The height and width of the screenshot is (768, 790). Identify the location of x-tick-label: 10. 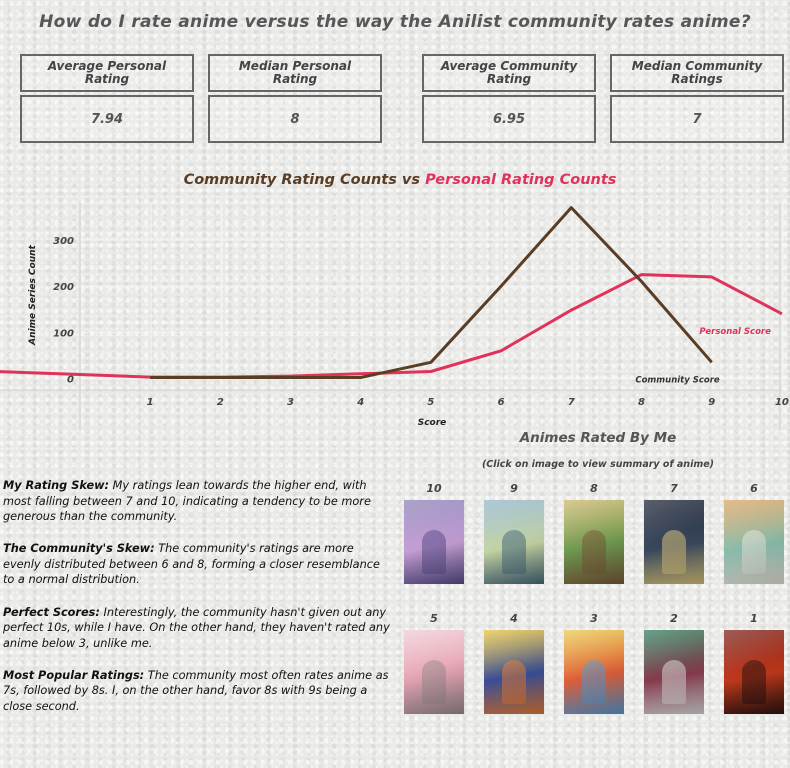
(782, 402).